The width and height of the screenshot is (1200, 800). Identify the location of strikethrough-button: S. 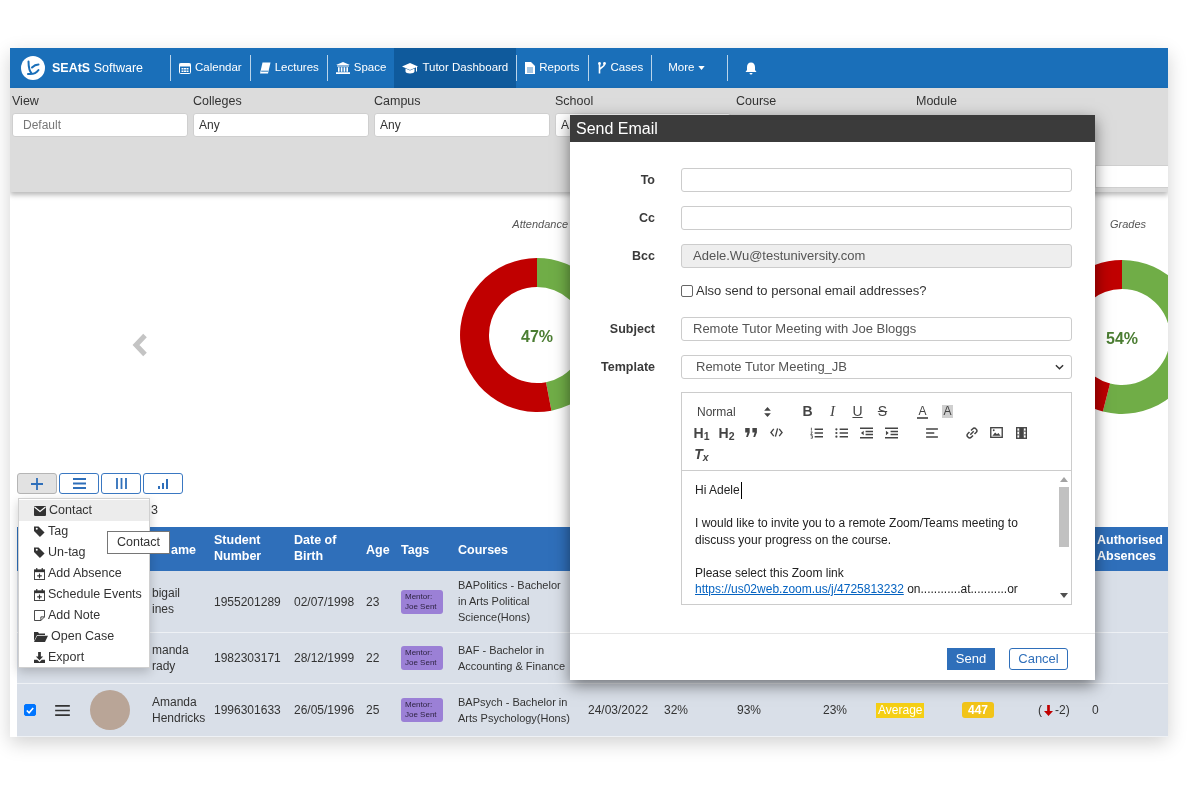
(882, 411).